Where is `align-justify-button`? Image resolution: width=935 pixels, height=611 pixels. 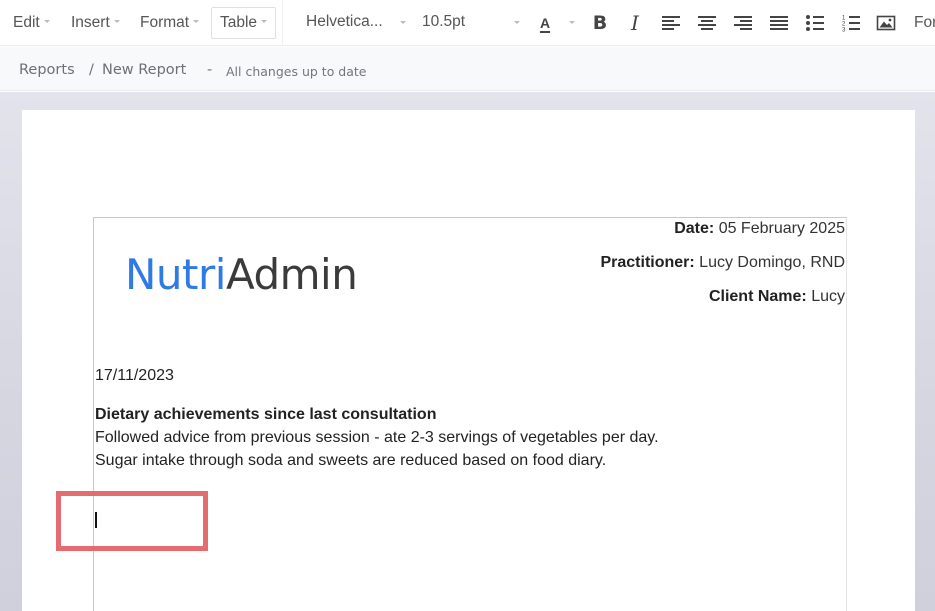 align-justify-button is located at coordinates (779, 23).